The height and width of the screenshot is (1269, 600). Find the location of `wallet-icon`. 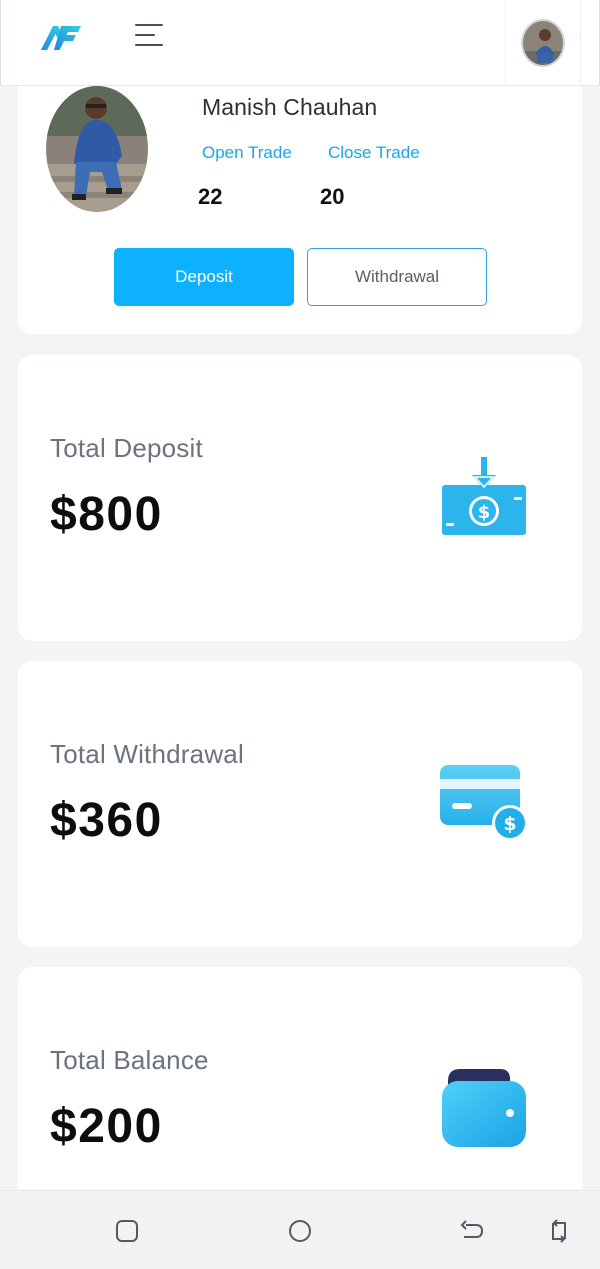

wallet-icon is located at coordinates (484, 1108).